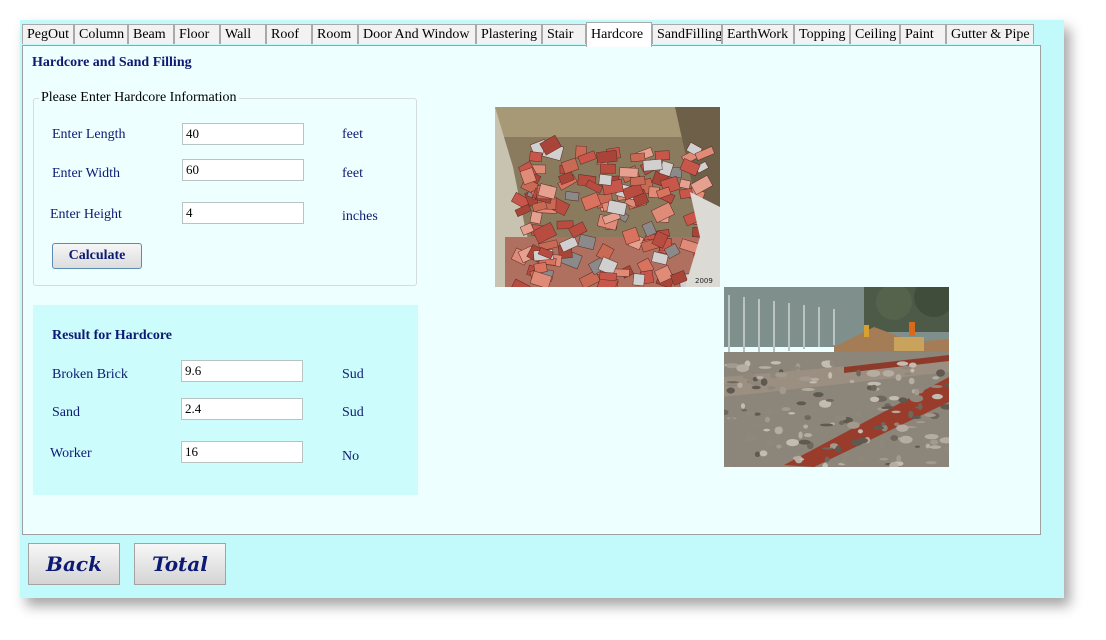 The width and height of the screenshot is (1106, 640). I want to click on length-label: Enter Length, so click(89, 134).